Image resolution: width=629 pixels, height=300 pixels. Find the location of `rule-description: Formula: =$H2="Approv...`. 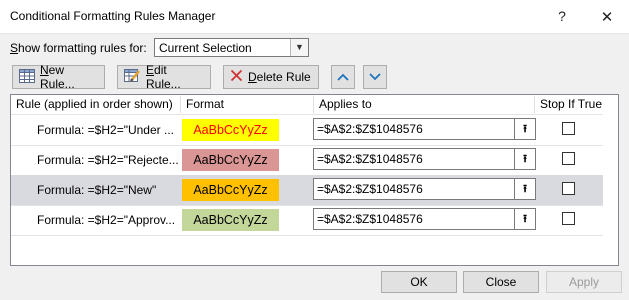

rule-description: Formula: =$H2="Approv... is located at coordinates (106, 220).